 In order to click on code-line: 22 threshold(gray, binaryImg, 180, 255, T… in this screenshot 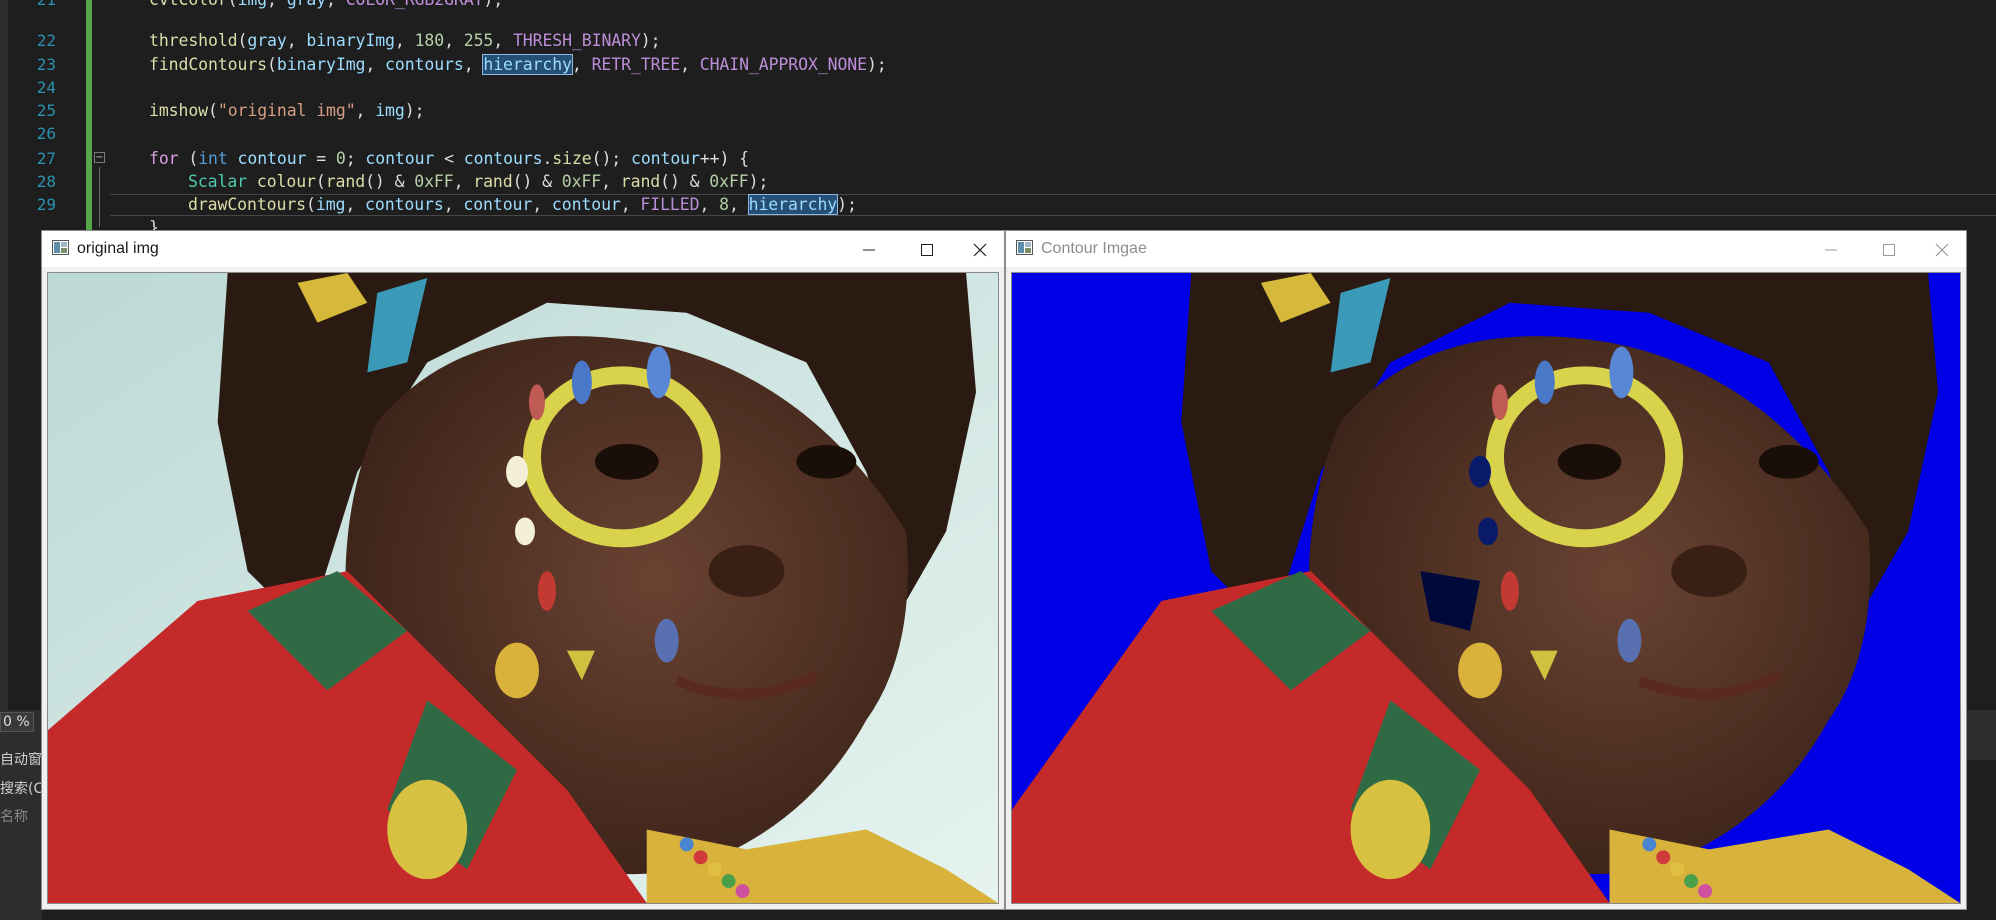, I will do `click(998, 40)`.